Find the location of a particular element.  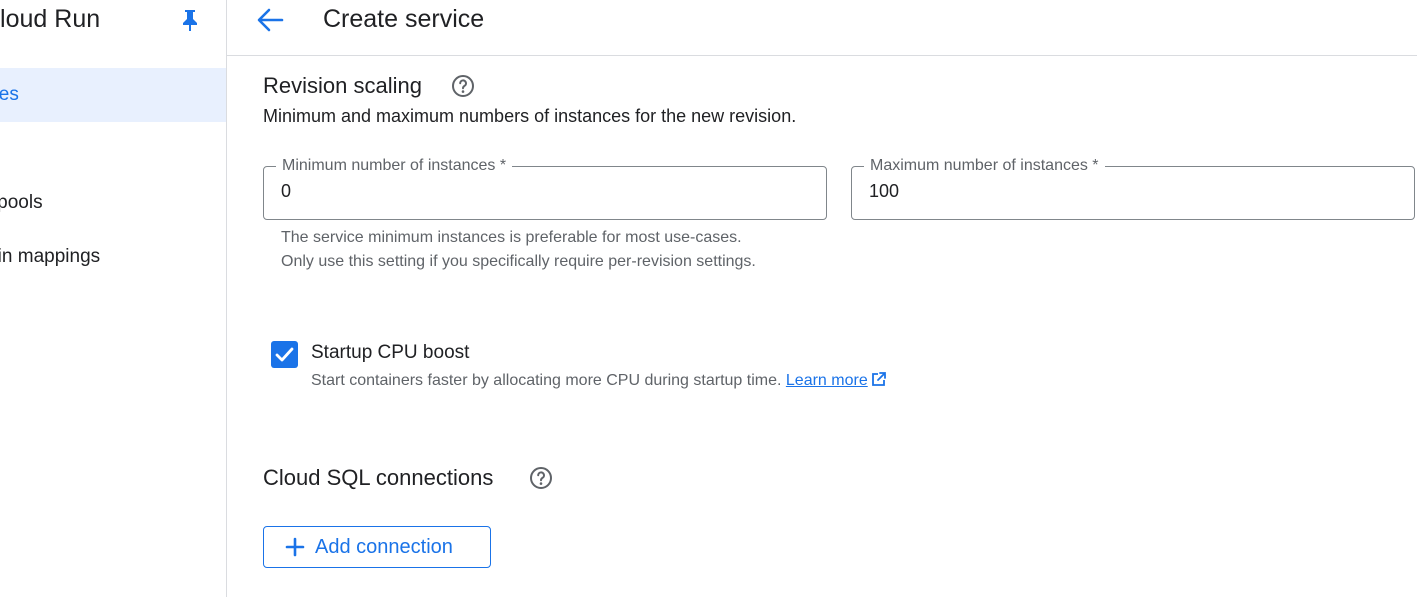

sidebar-item-label: Domain mappings is located at coordinates (50, 256).